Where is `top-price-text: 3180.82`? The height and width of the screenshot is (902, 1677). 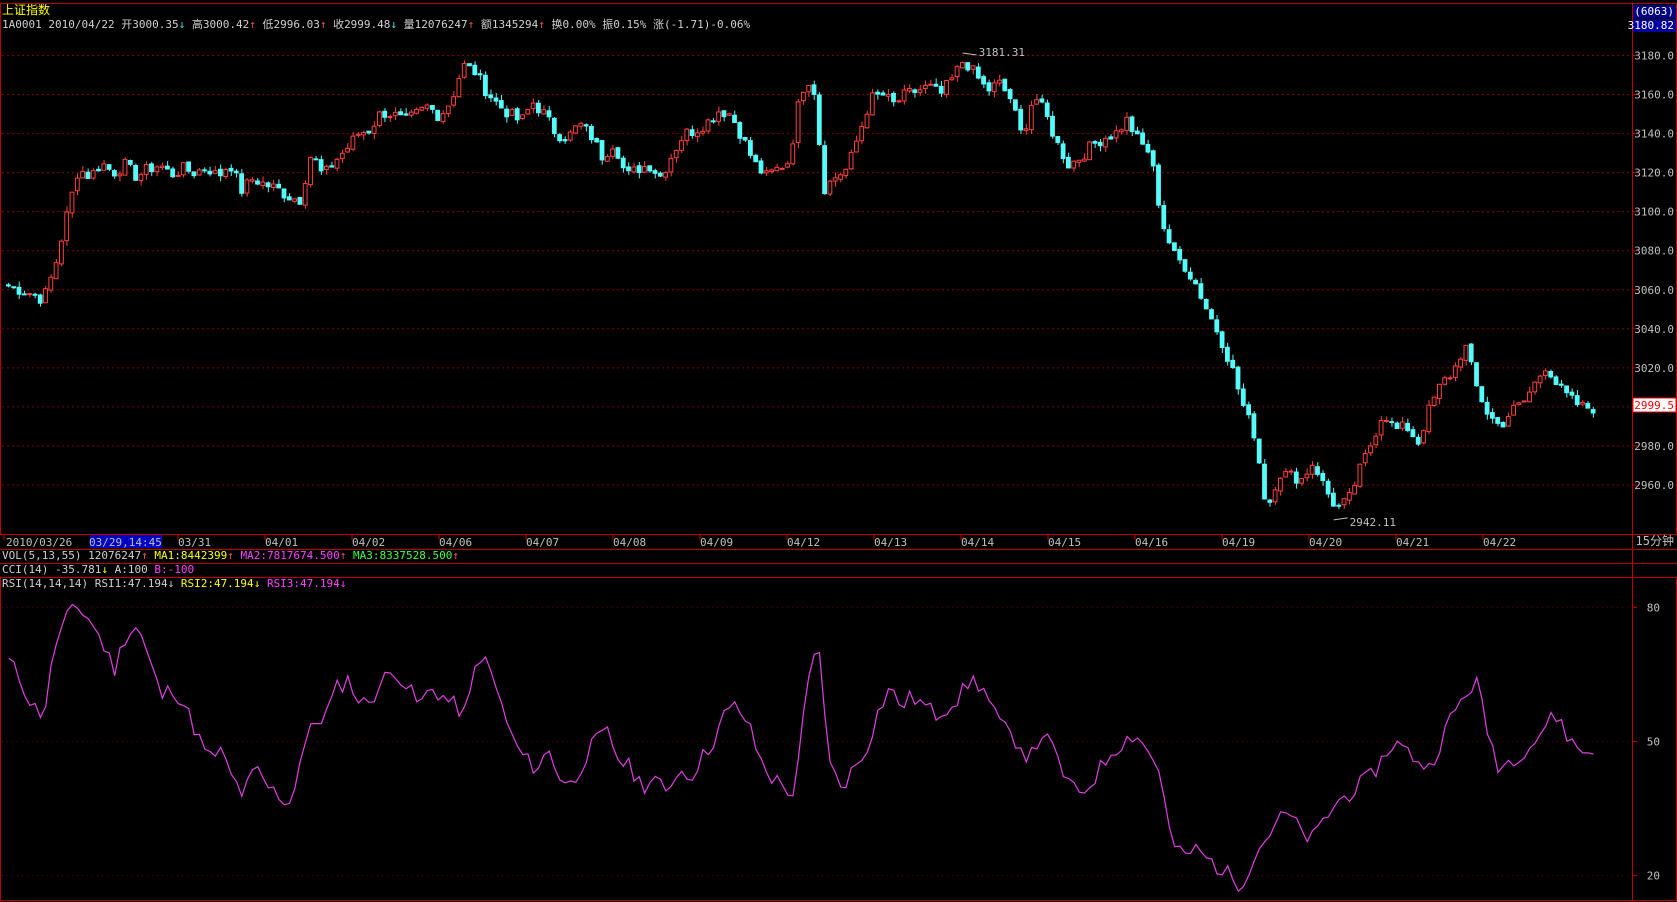
top-price-text: 3180.82 is located at coordinates (1651, 25).